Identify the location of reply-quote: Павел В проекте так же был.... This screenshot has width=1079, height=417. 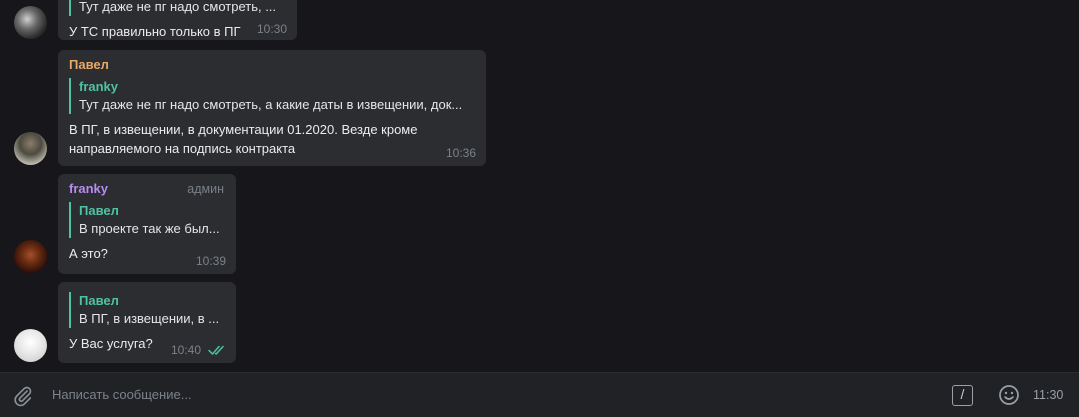
(147, 220).